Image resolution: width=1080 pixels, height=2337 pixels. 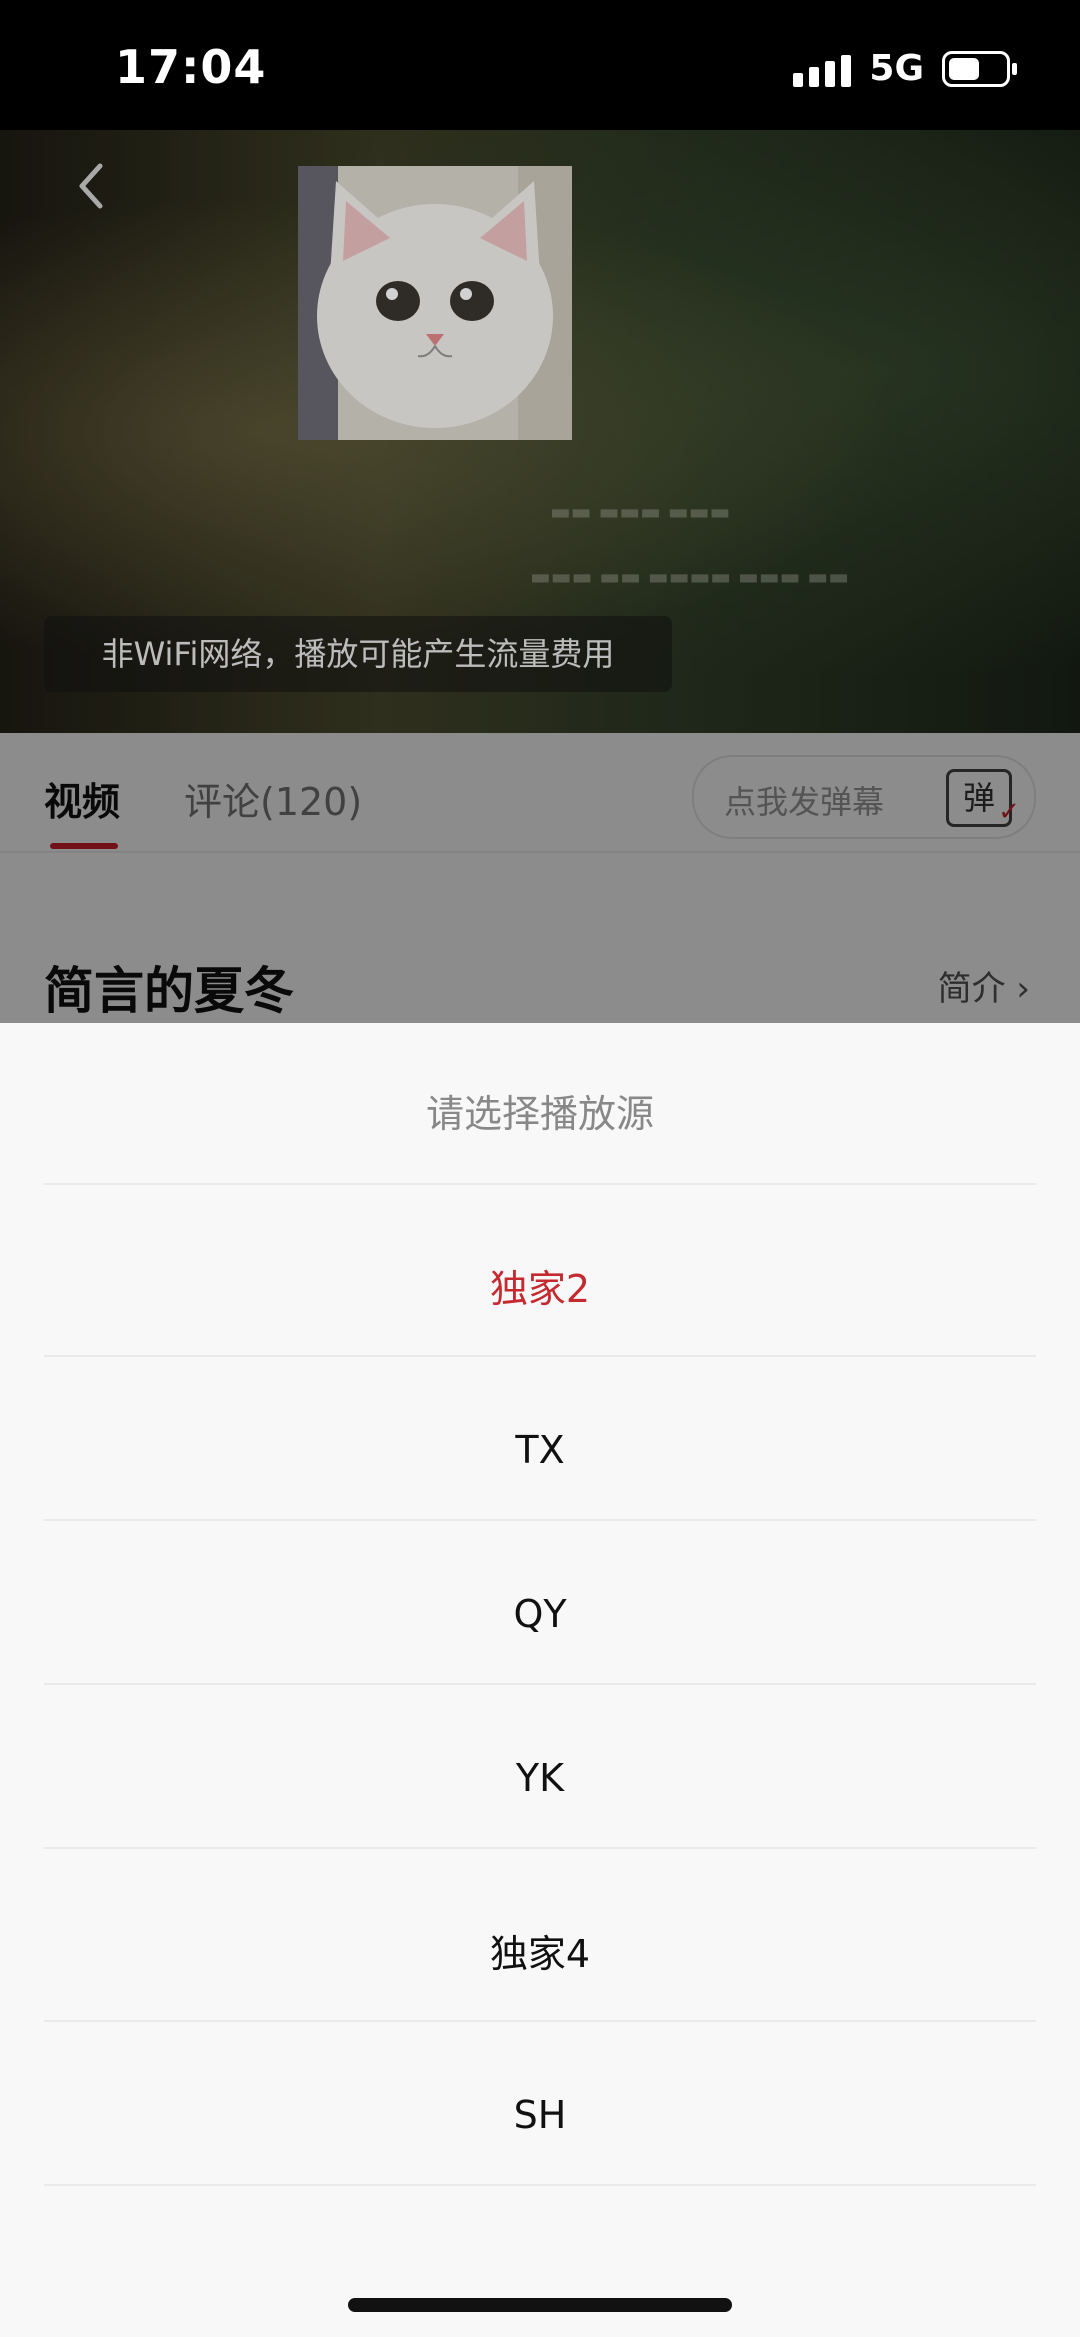 What do you see at coordinates (540, 1614) in the screenshot?
I see `source-option-2: QY` at bounding box center [540, 1614].